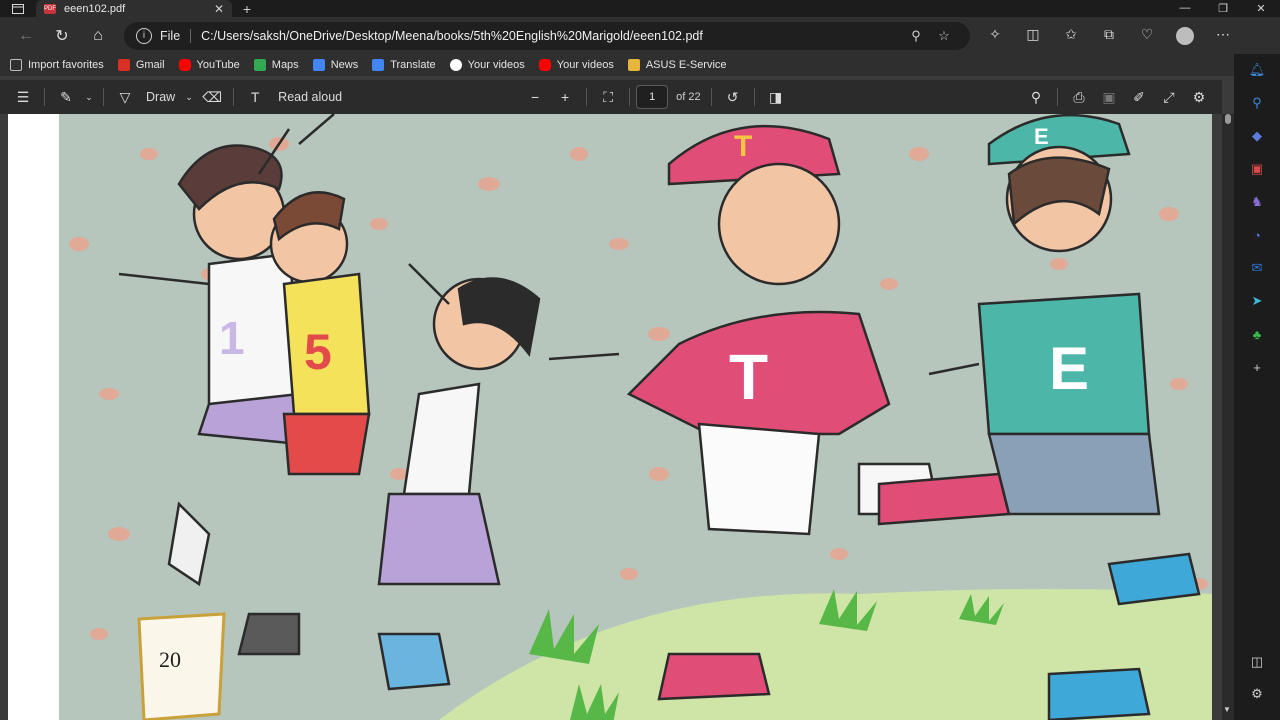  Describe the element at coordinates (916, 36) in the screenshot. I see `zoom-icon: ⚲` at that location.